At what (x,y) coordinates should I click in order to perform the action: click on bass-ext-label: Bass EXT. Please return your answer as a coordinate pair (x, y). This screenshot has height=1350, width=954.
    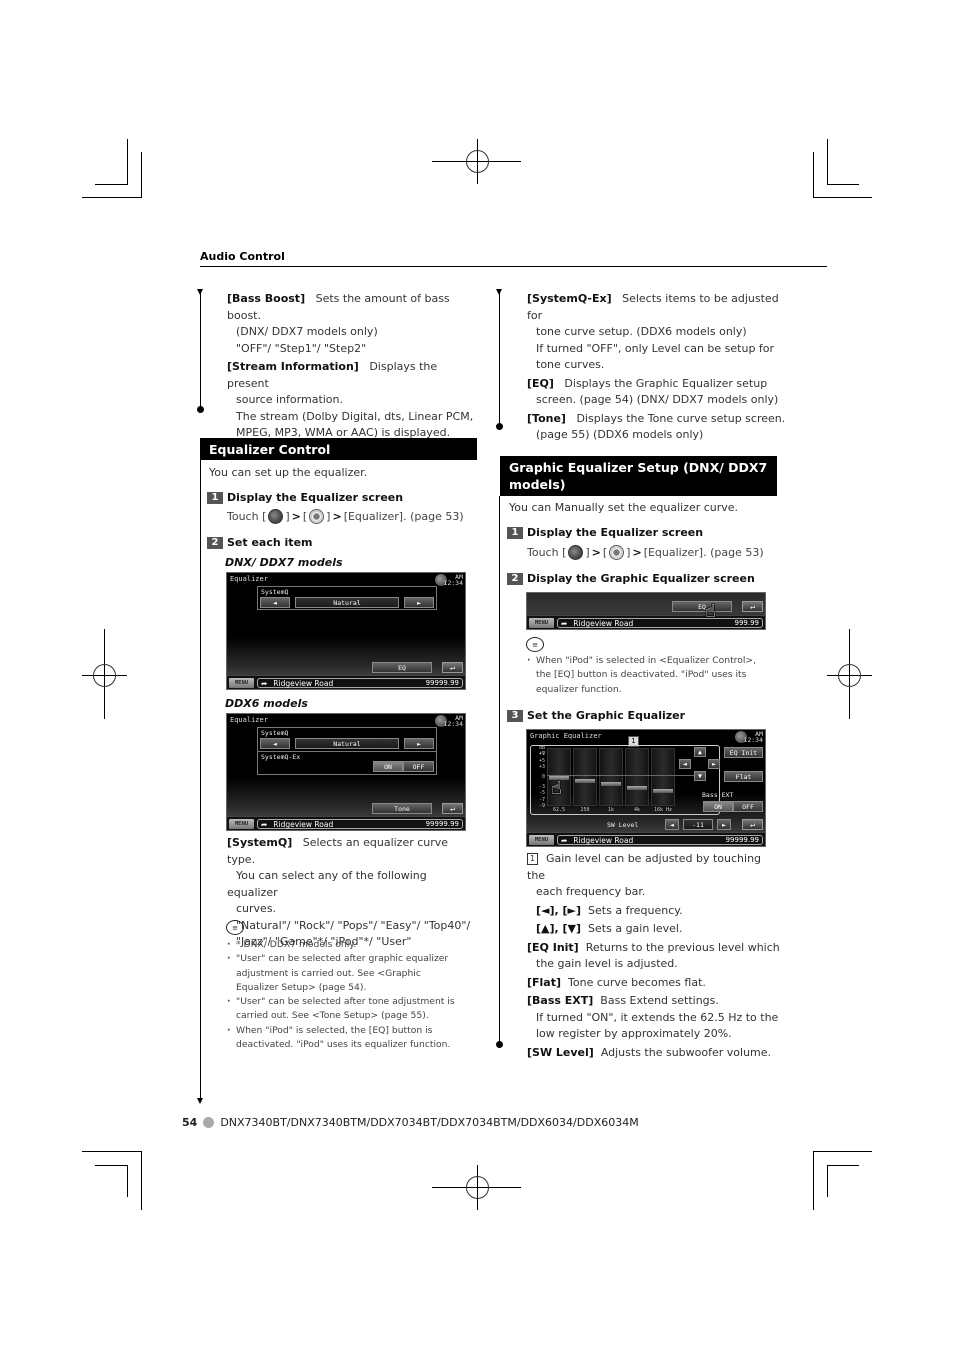
    Looking at the image, I should click on (718, 795).